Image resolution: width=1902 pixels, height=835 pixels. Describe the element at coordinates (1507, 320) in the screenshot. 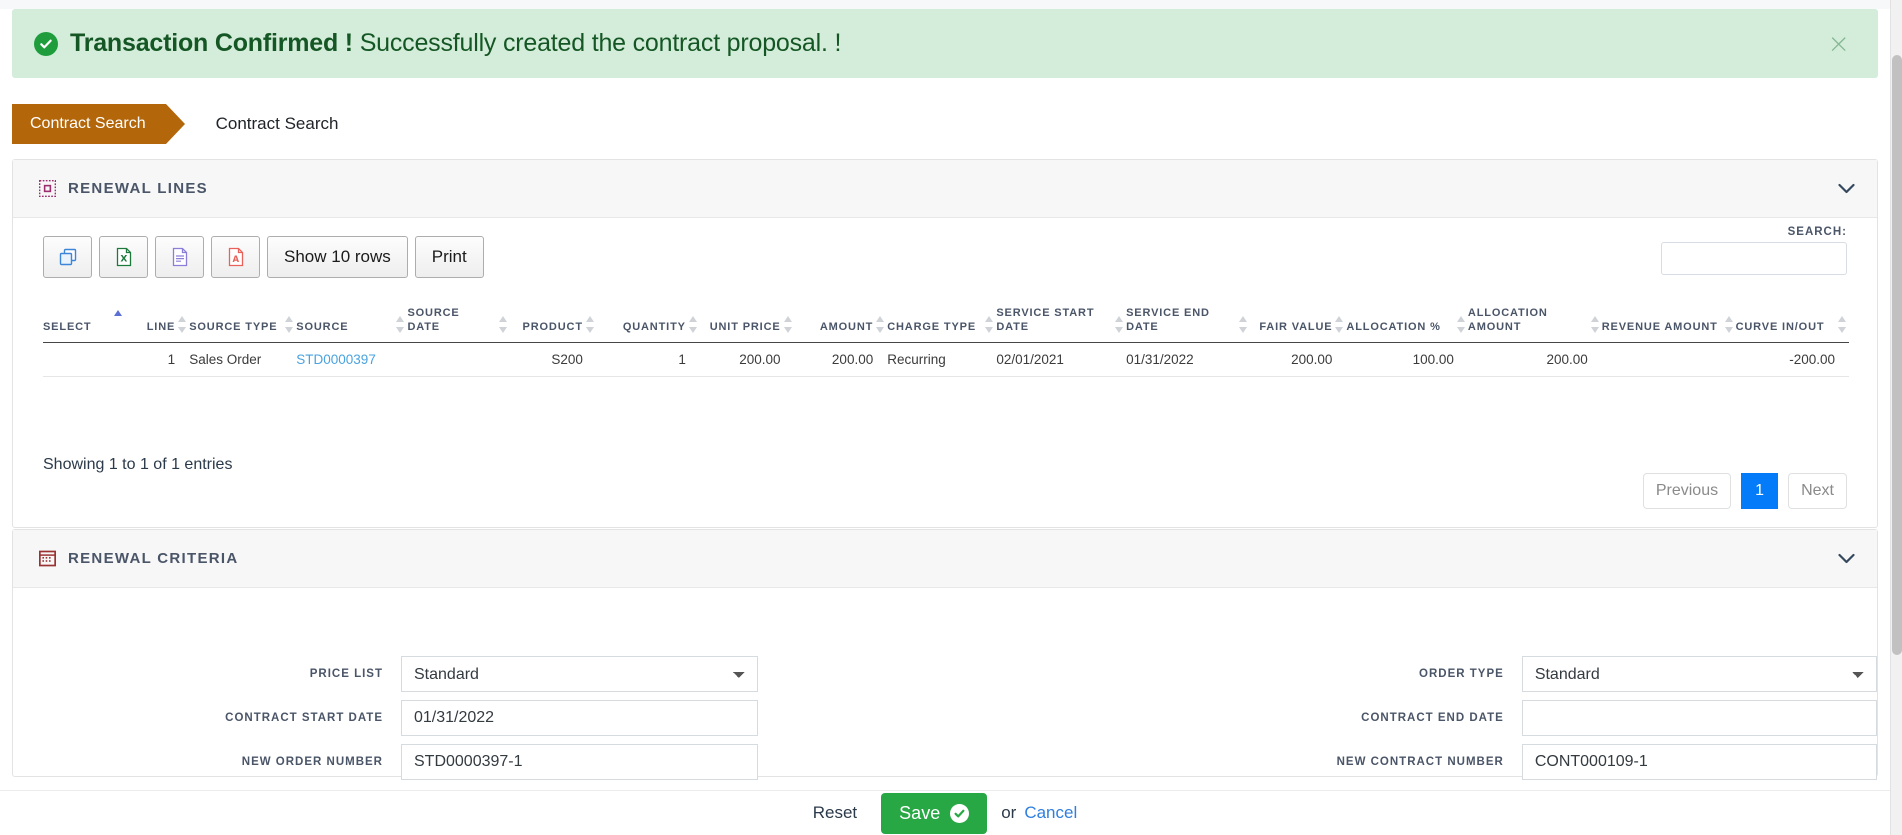

I see `col-label: ALLOCATION AMOUNT` at that location.